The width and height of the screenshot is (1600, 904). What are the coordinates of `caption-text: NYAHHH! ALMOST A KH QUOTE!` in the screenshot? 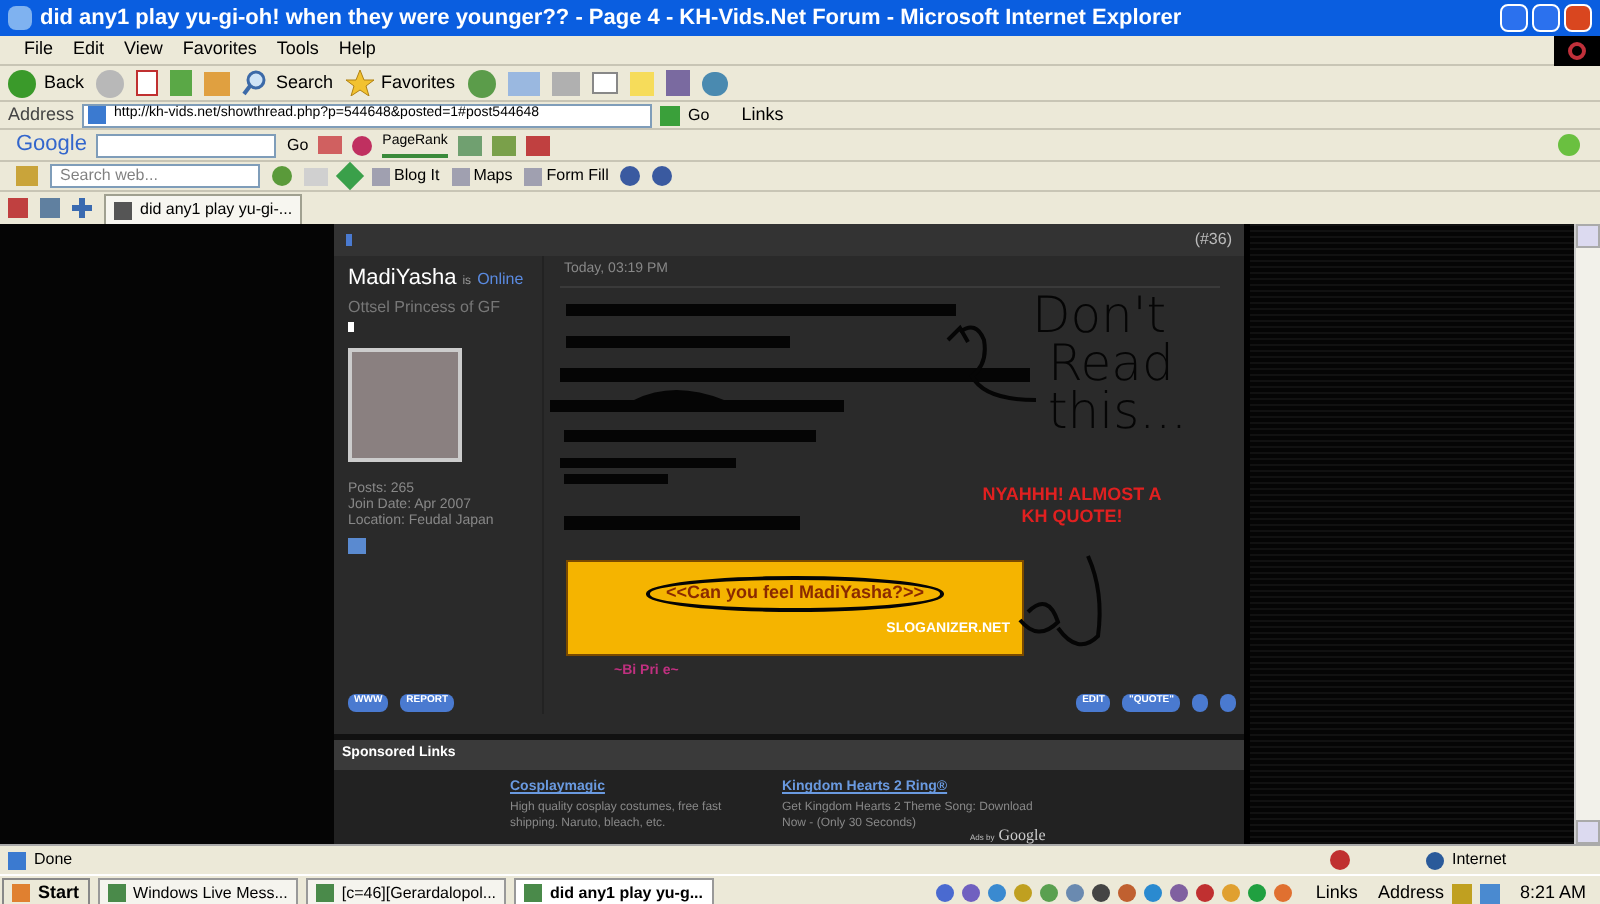 It's located at (1072, 506).